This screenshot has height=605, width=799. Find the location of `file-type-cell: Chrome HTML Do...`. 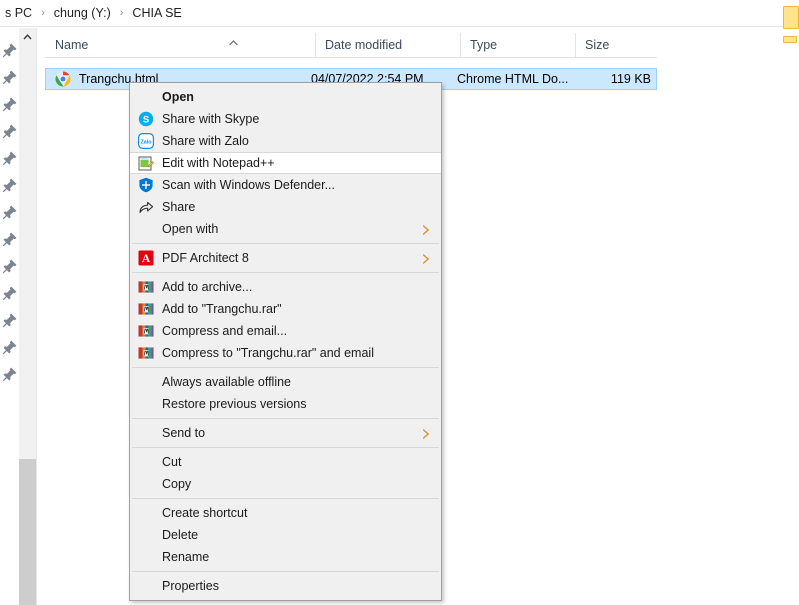

file-type-cell: Chrome HTML Do... is located at coordinates (513, 79).